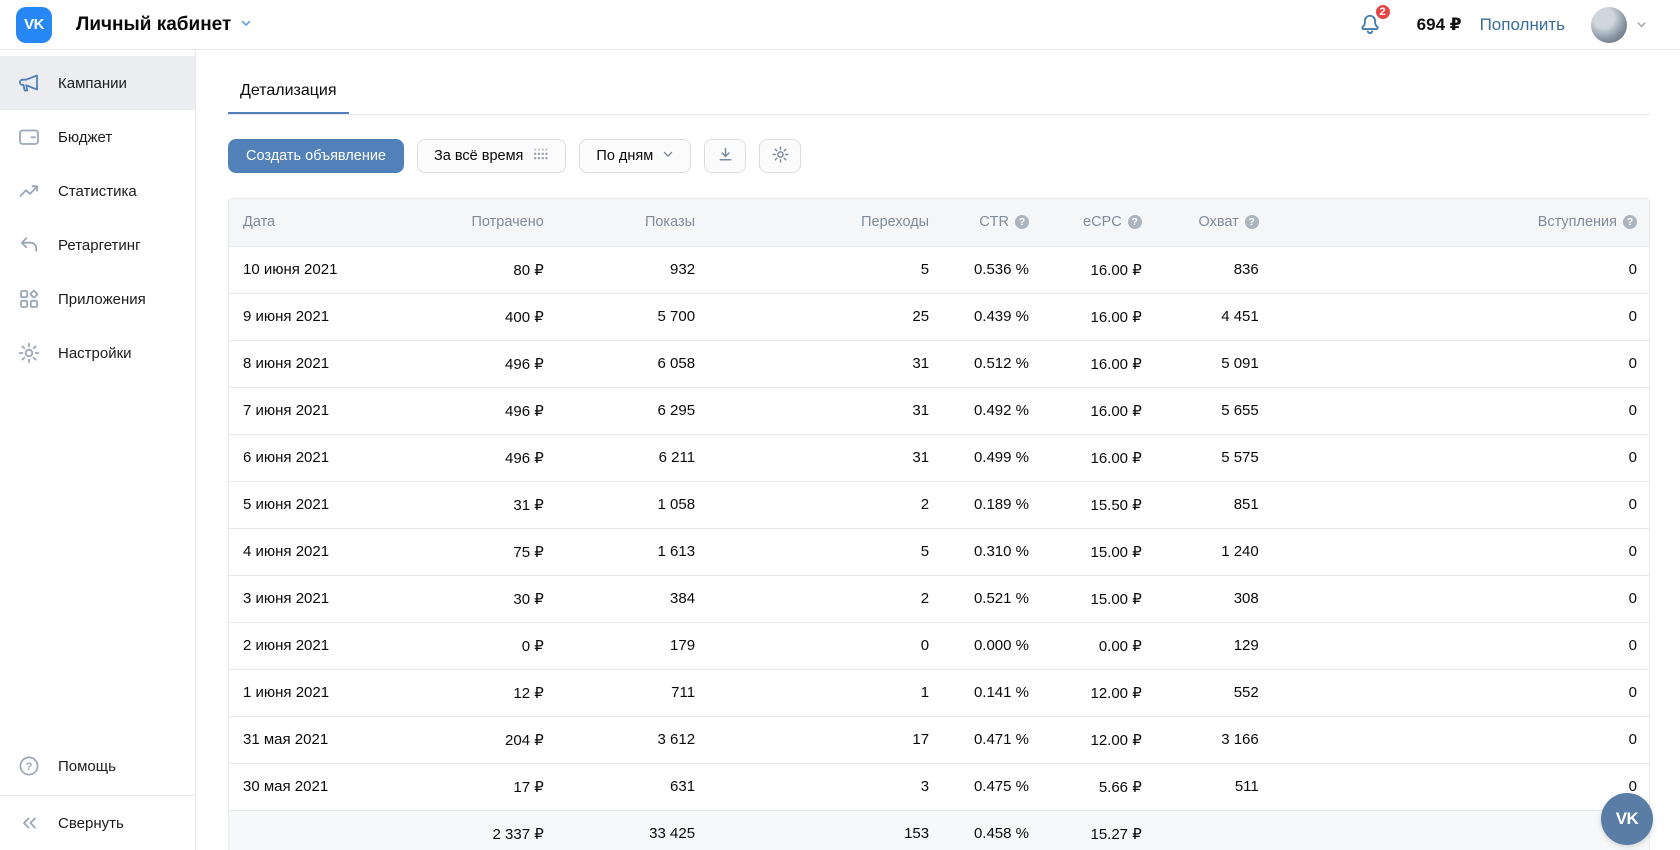 The height and width of the screenshot is (850, 1680). What do you see at coordinates (824, 222) in the screenshot?
I see `column-header: Переходы` at bounding box center [824, 222].